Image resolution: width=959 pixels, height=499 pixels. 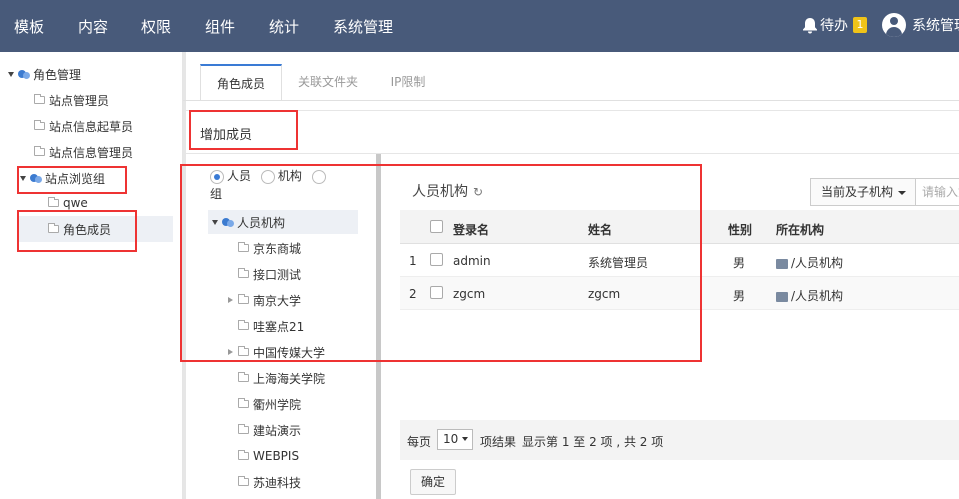 What do you see at coordinates (469, 294) in the screenshot?
I see `cell-login: zgcm` at bounding box center [469, 294].